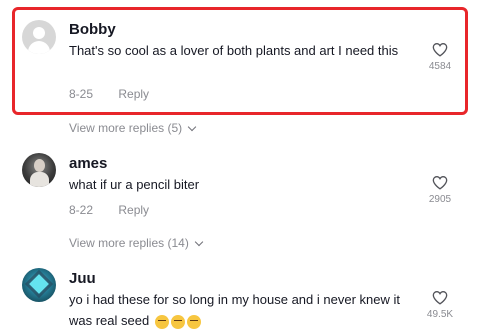 Image resolution: width=480 pixels, height=331 pixels. Describe the element at coordinates (109, 94) in the screenshot. I see `comment-meta: 8-25 Reply` at that location.